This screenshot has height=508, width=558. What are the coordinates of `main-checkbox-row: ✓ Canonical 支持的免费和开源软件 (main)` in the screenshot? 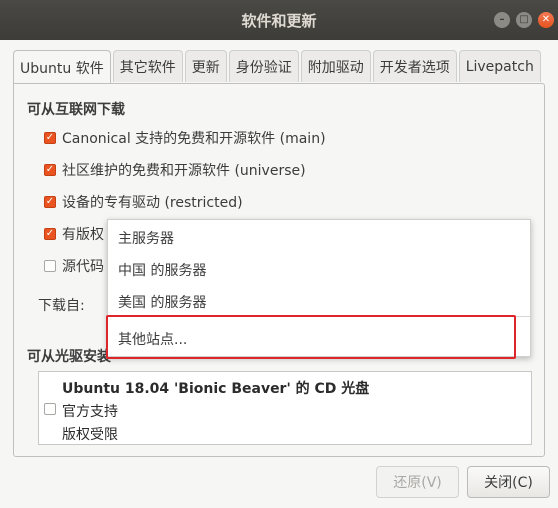 It's located at (185, 138).